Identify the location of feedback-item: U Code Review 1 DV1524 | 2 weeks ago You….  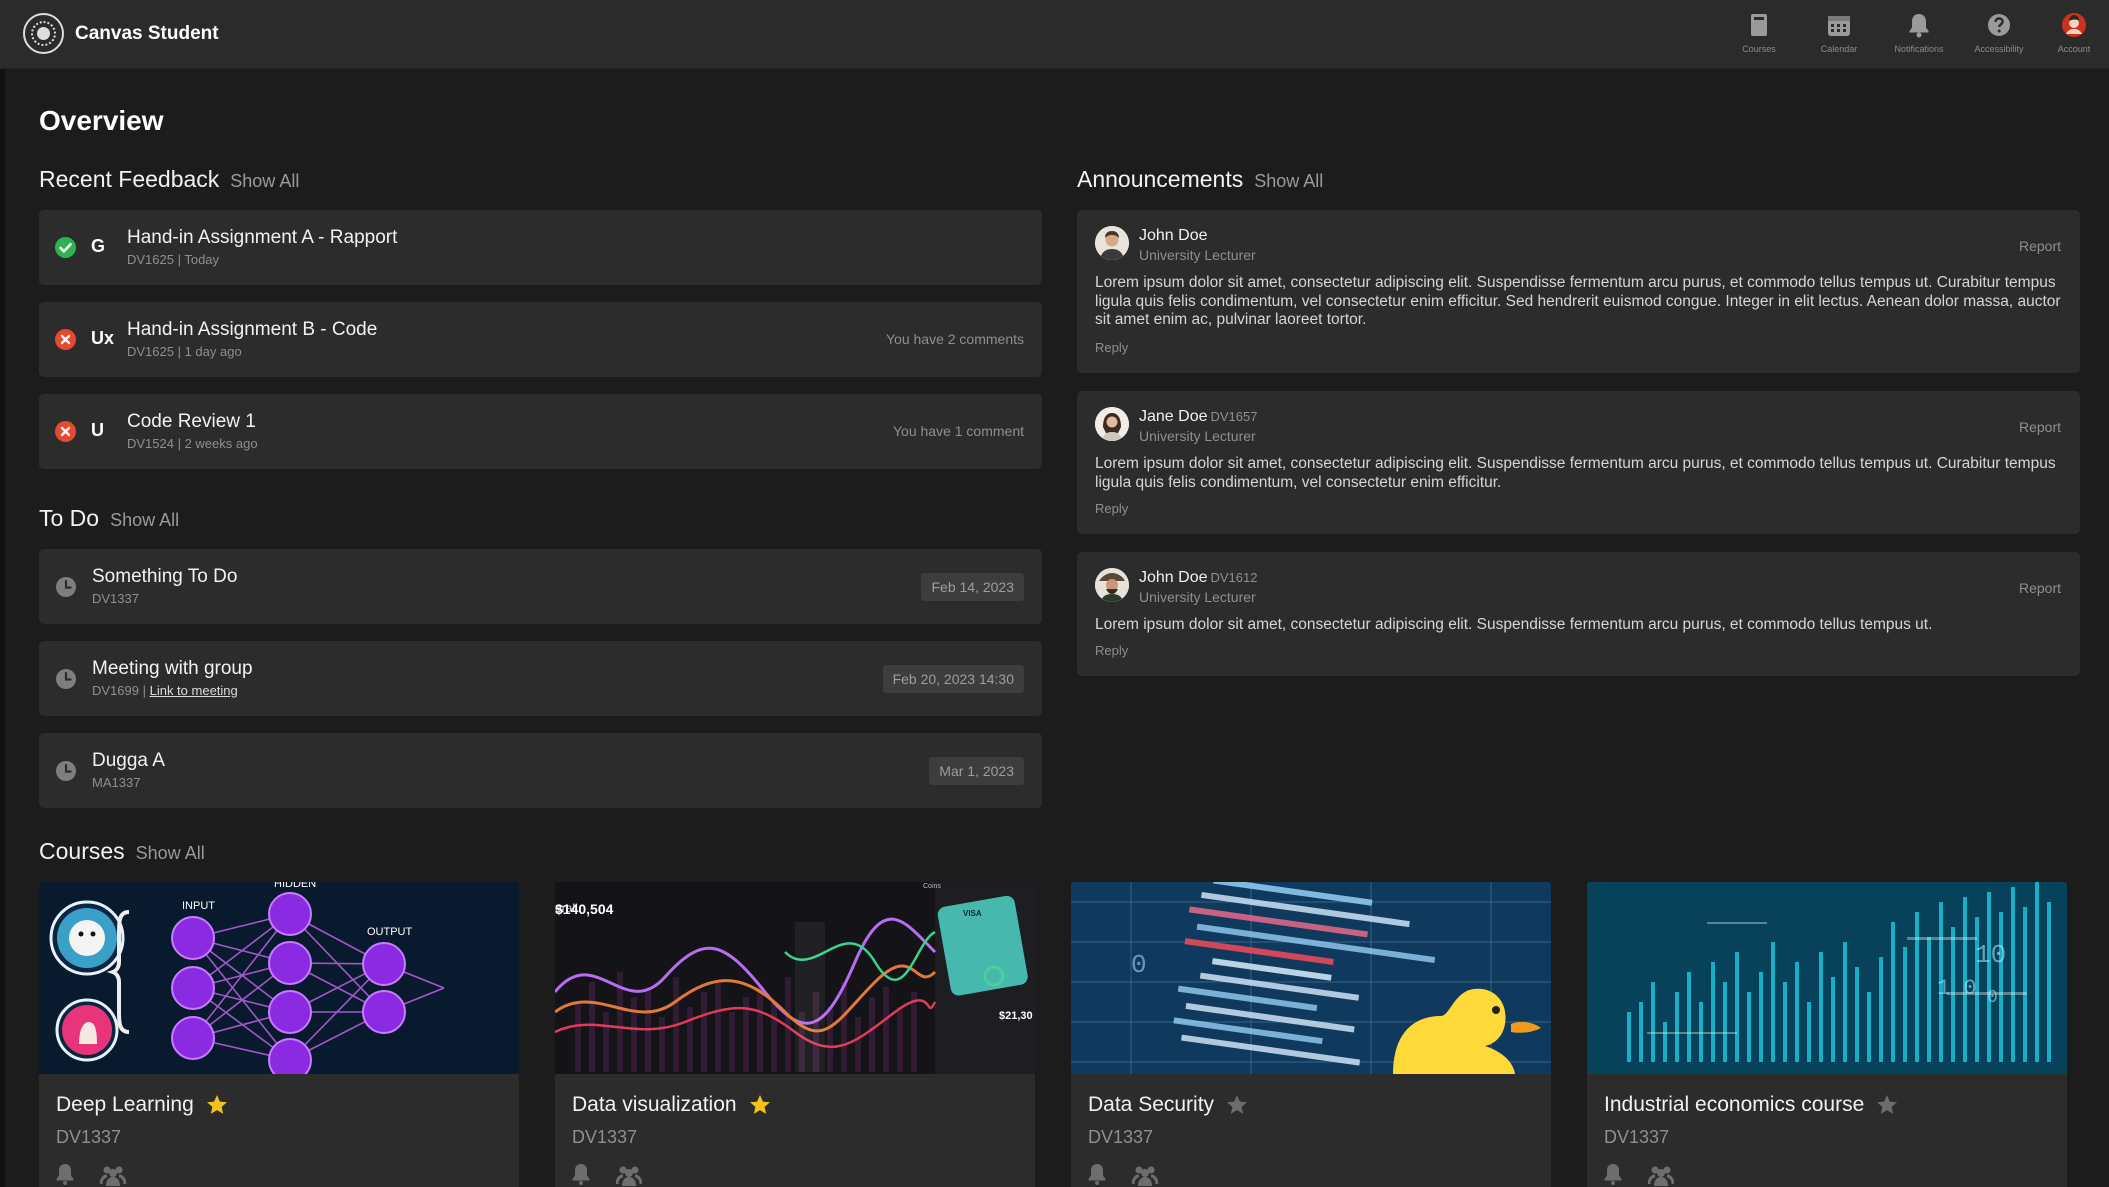
(540, 431).